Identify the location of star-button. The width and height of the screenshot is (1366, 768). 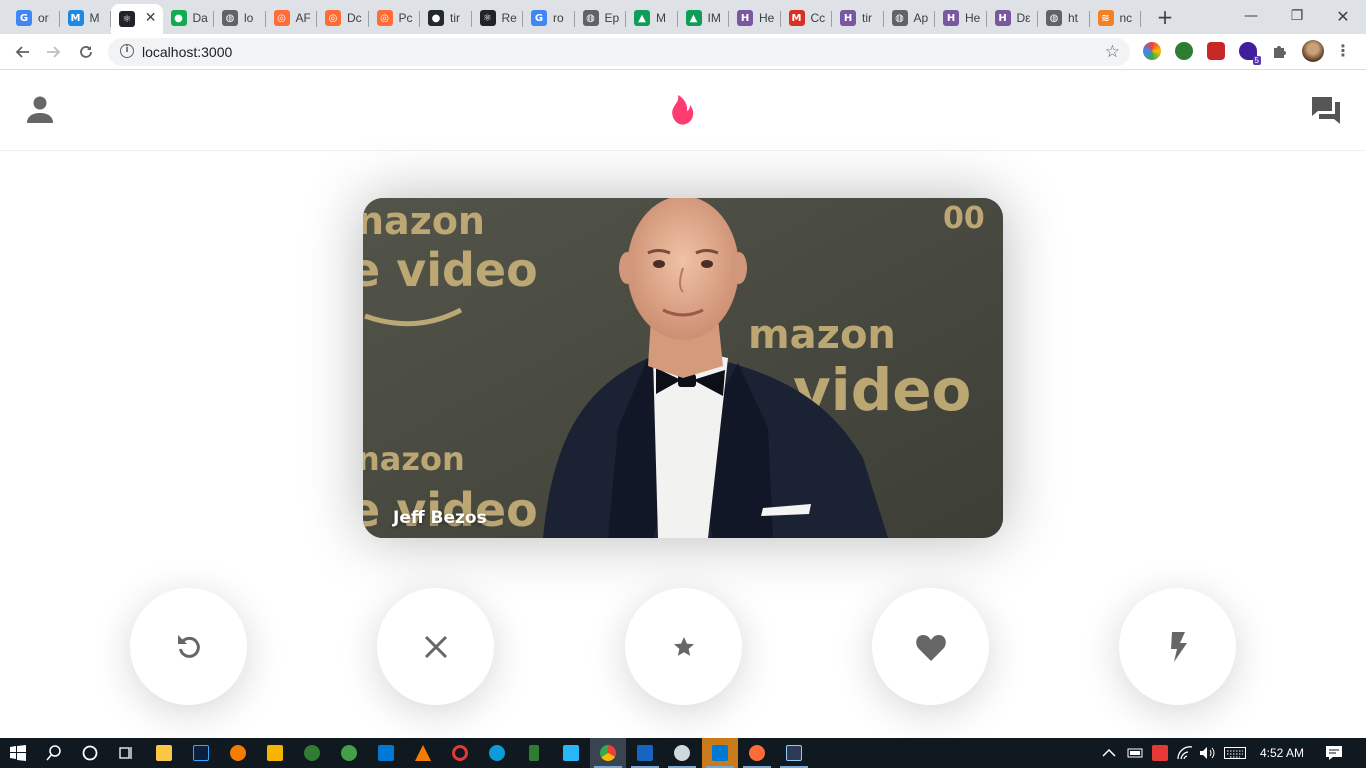
(683, 646).